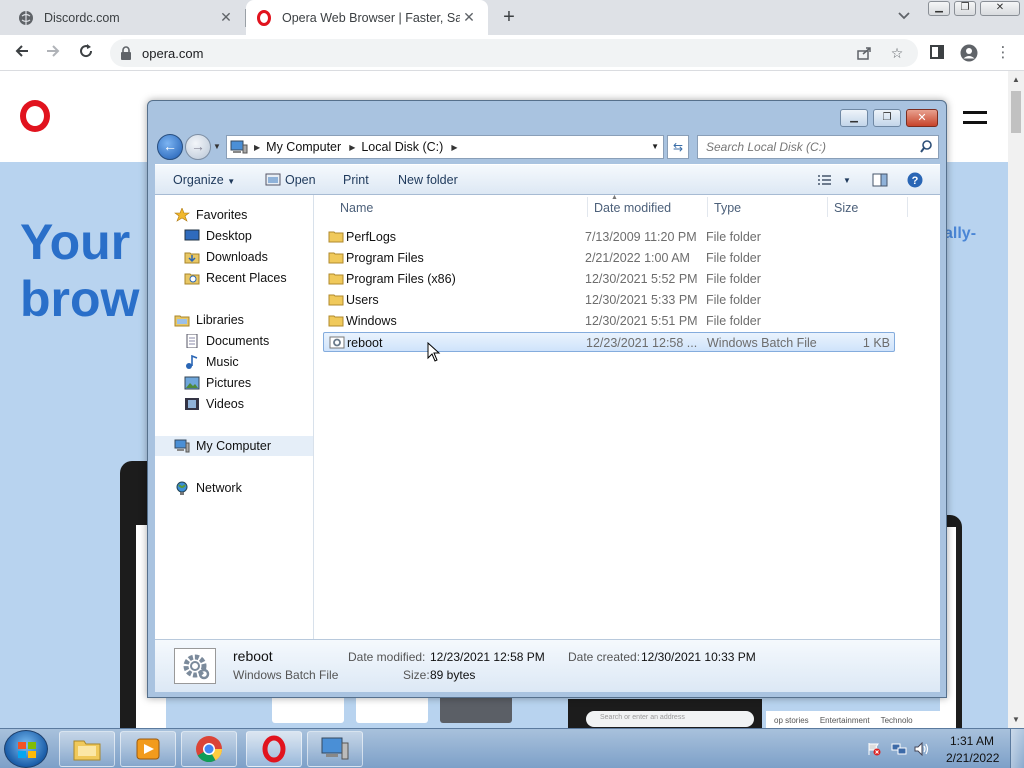 The height and width of the screenshot is (768, 1024). Describe the element at coordinates (514, 53) in the screenshot. I see `address-bar: opera.com ☆` at that location.